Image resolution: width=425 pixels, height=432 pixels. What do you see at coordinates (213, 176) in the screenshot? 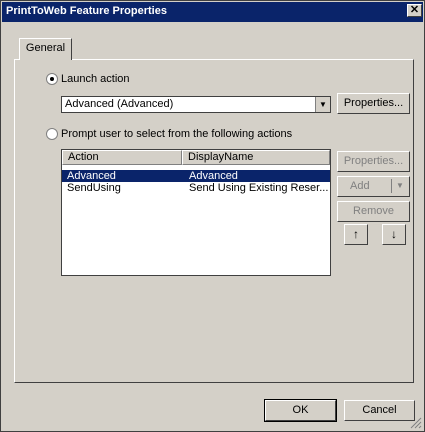
I see `list-item-displayname: Advanced` at bounding box center [213, 176].